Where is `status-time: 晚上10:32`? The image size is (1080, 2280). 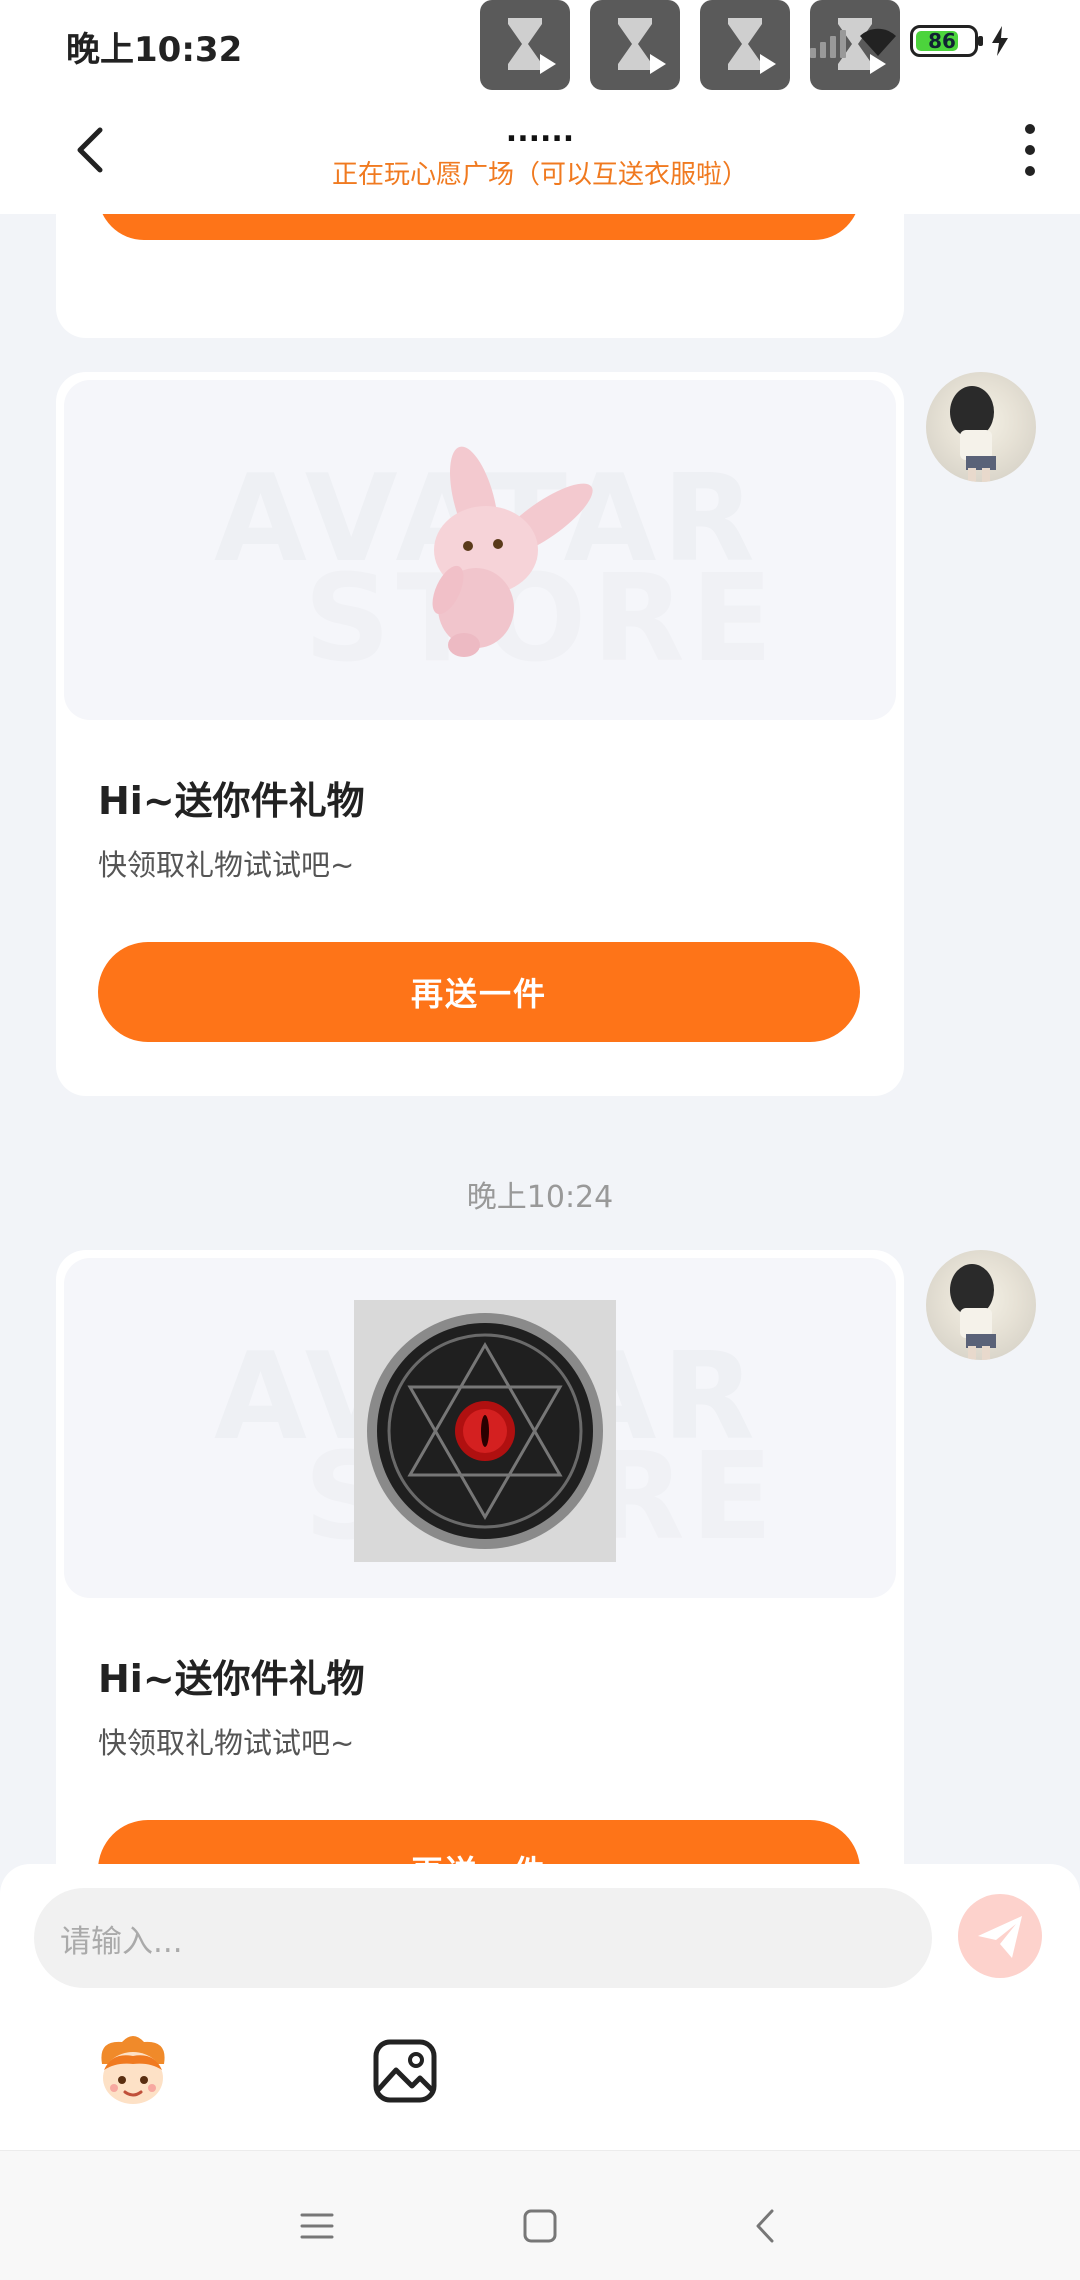
status-time: 晚上10:32 is located at coordinates (154, 50).